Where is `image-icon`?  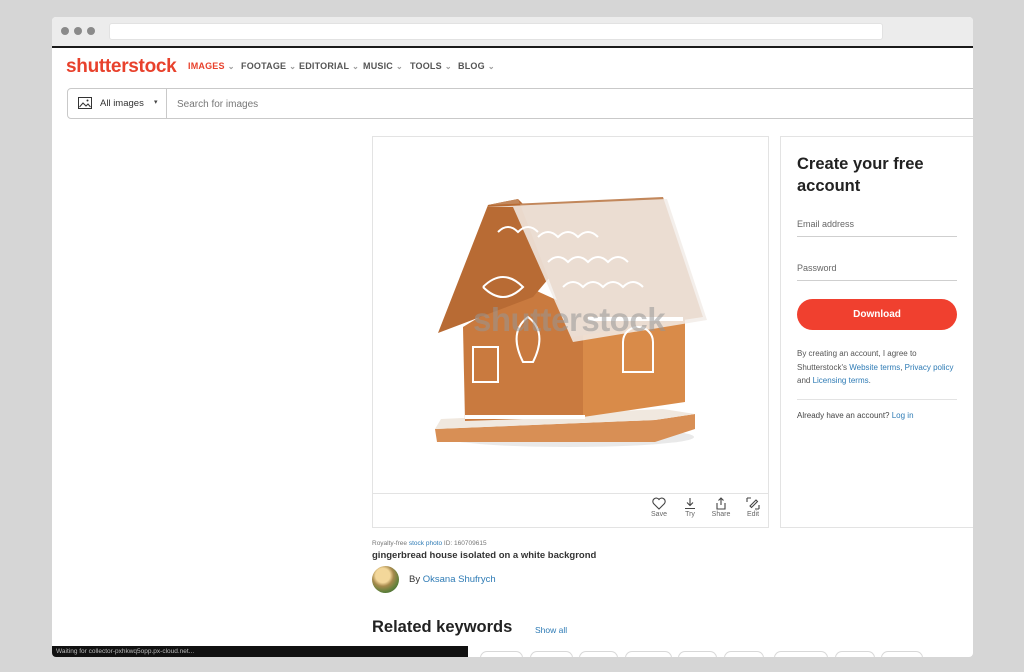 image-icon is located at coordinates (85, 103).